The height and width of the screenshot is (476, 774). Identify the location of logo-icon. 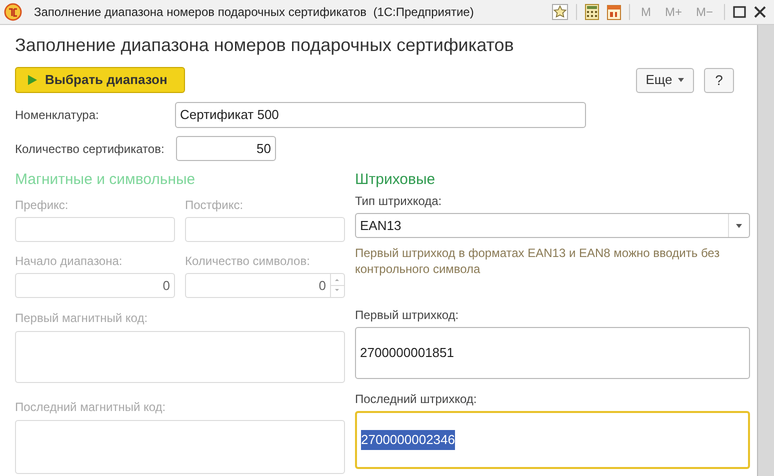
(13, 12).